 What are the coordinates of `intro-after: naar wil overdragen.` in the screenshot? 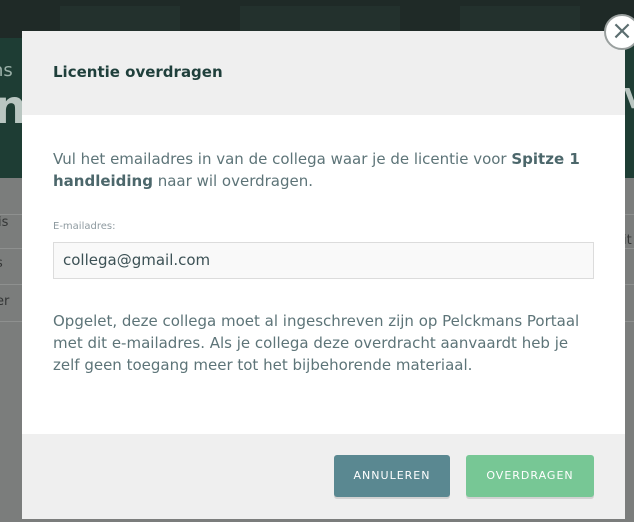 It's located at (233, 181).